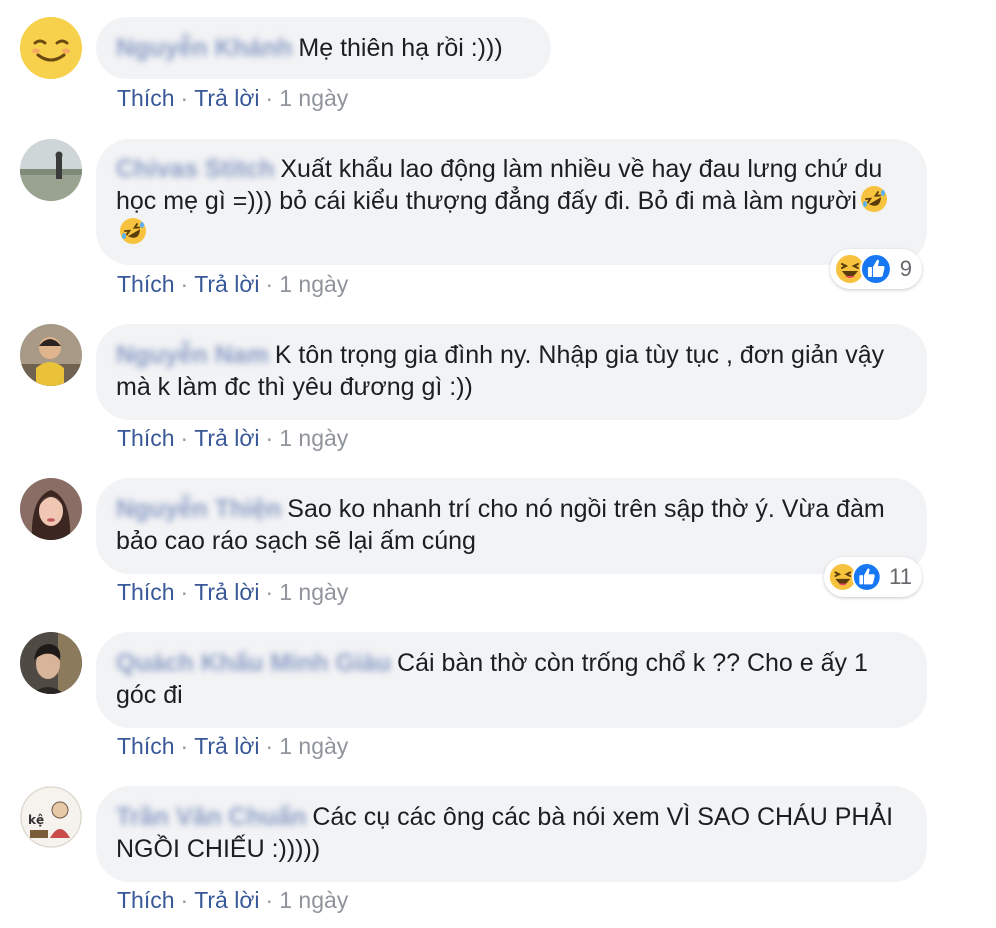 The image size is (996, 928). Describe the element at coordinates (192, 355) in the screenshot. I see `comment-author: Nguyễn Nam` at that location.